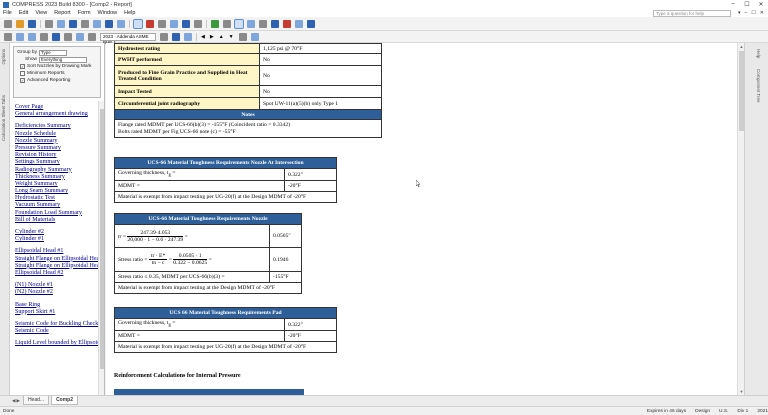  What do you see at coordinates (61, 23) in the screenshot?
I see `print-preview-icon` at bounding box center [61, 23].